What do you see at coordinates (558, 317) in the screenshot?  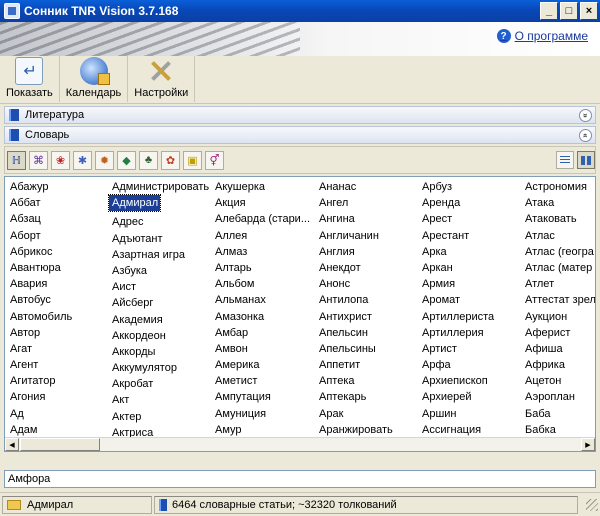 I see `list-item: Аукцион` at bounding box center [558, 317].